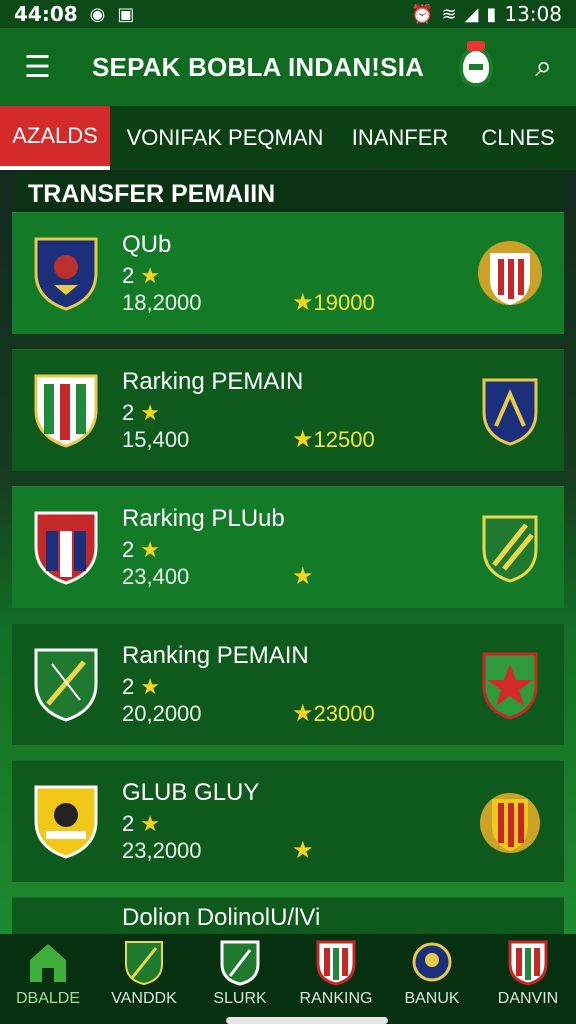  I want to click on status-bar: 44:08 ◉ ▣ ⏰ ≋ ◢ ▮ 13:08, so click(288, 14).